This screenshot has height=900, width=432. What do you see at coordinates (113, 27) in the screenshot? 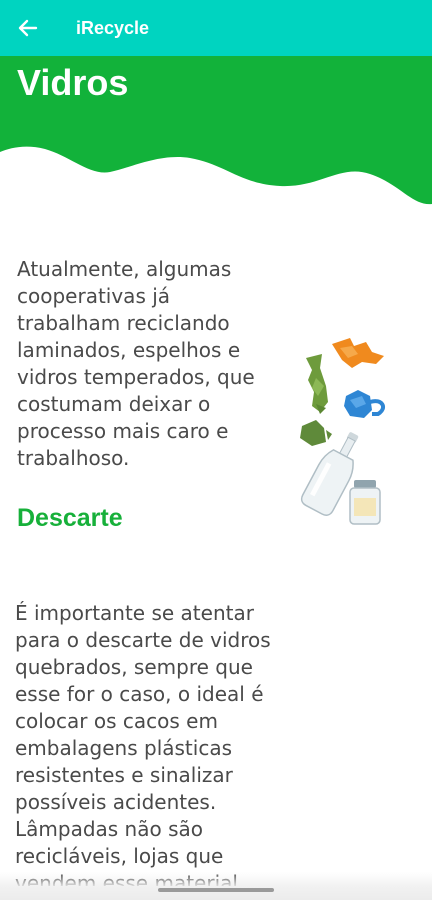
I see `app-title: iRecycle` at bounding box center [113, 27].